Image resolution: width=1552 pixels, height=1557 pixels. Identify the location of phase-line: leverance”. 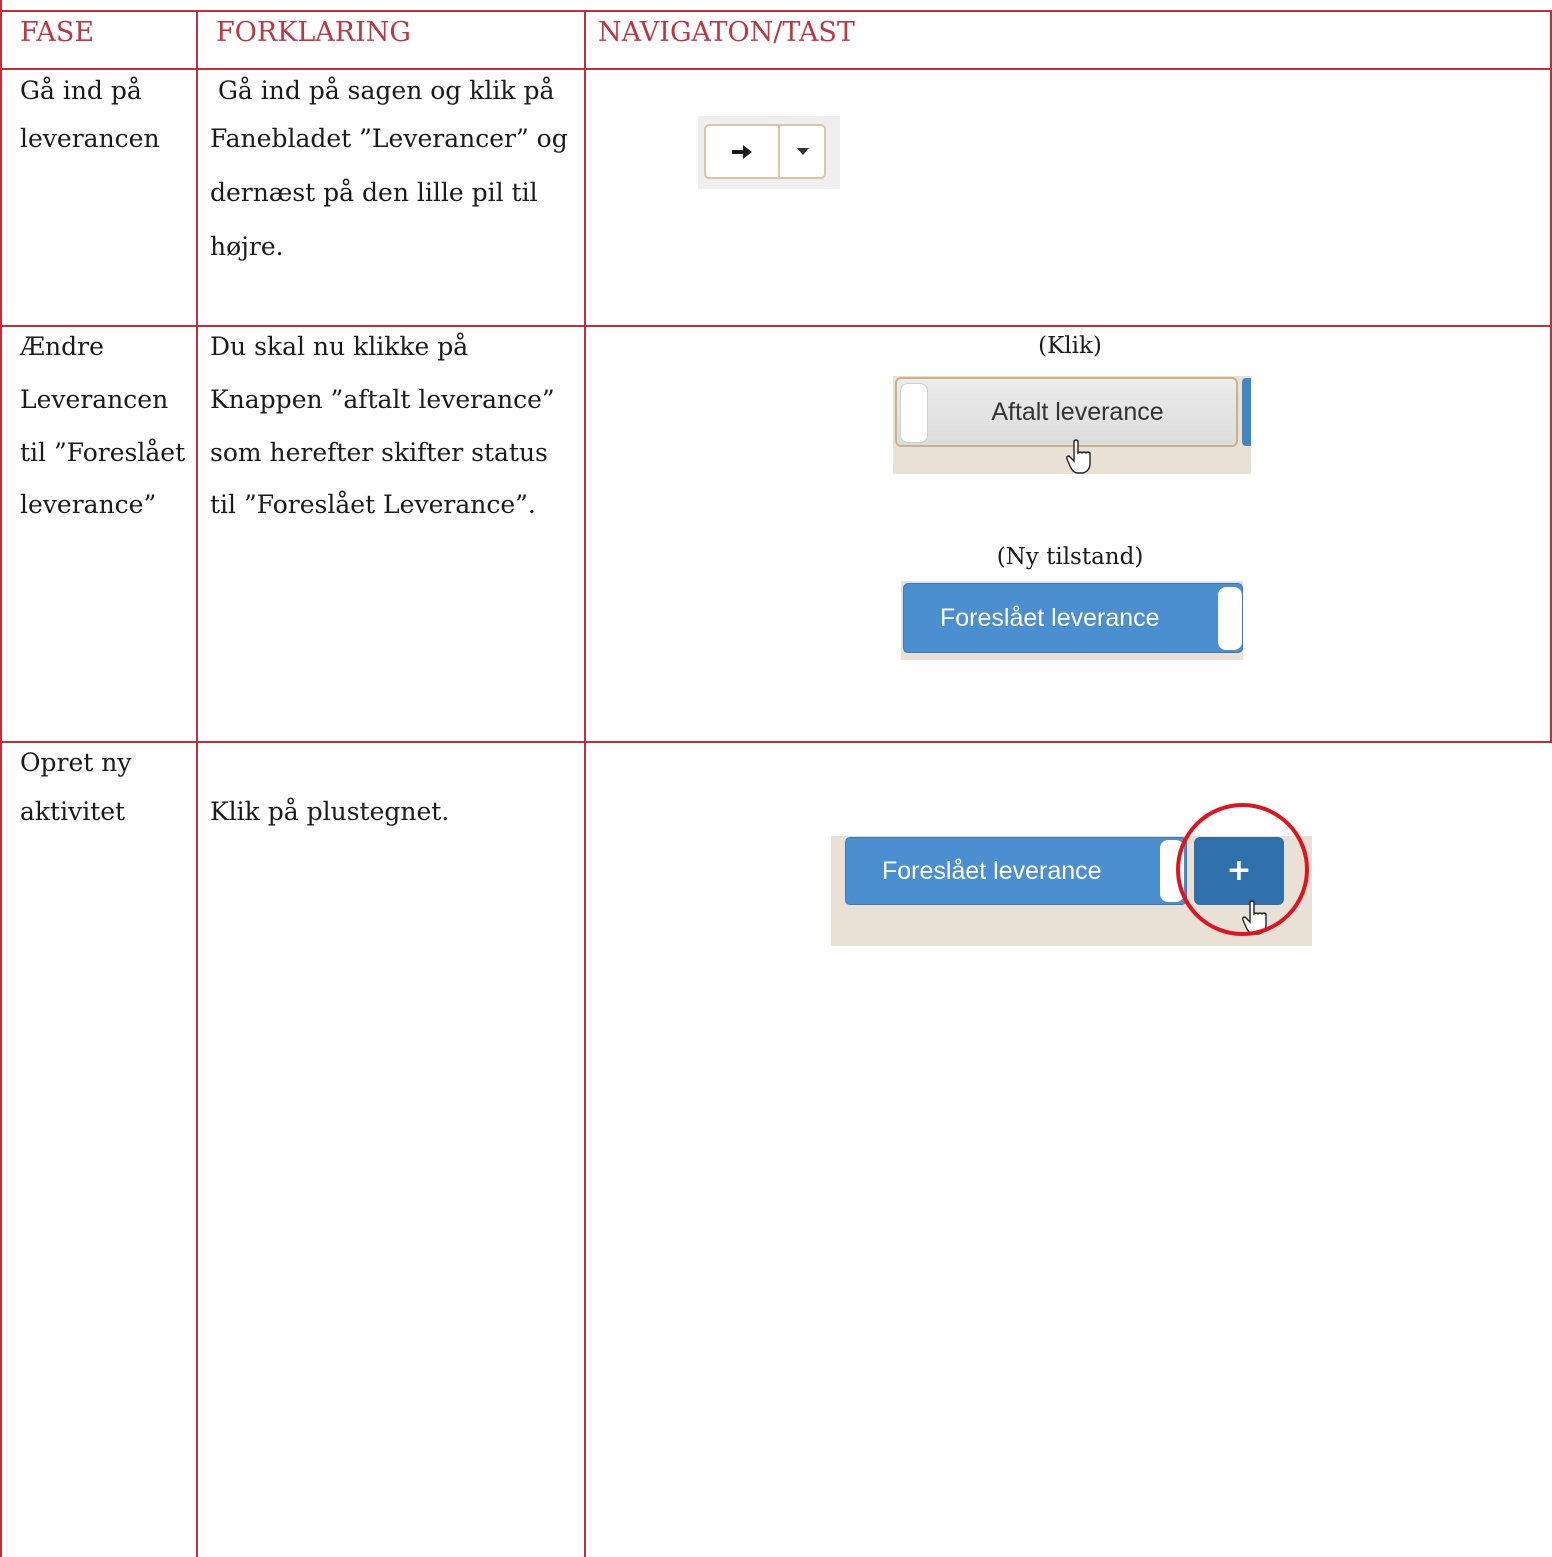
(88, 504).